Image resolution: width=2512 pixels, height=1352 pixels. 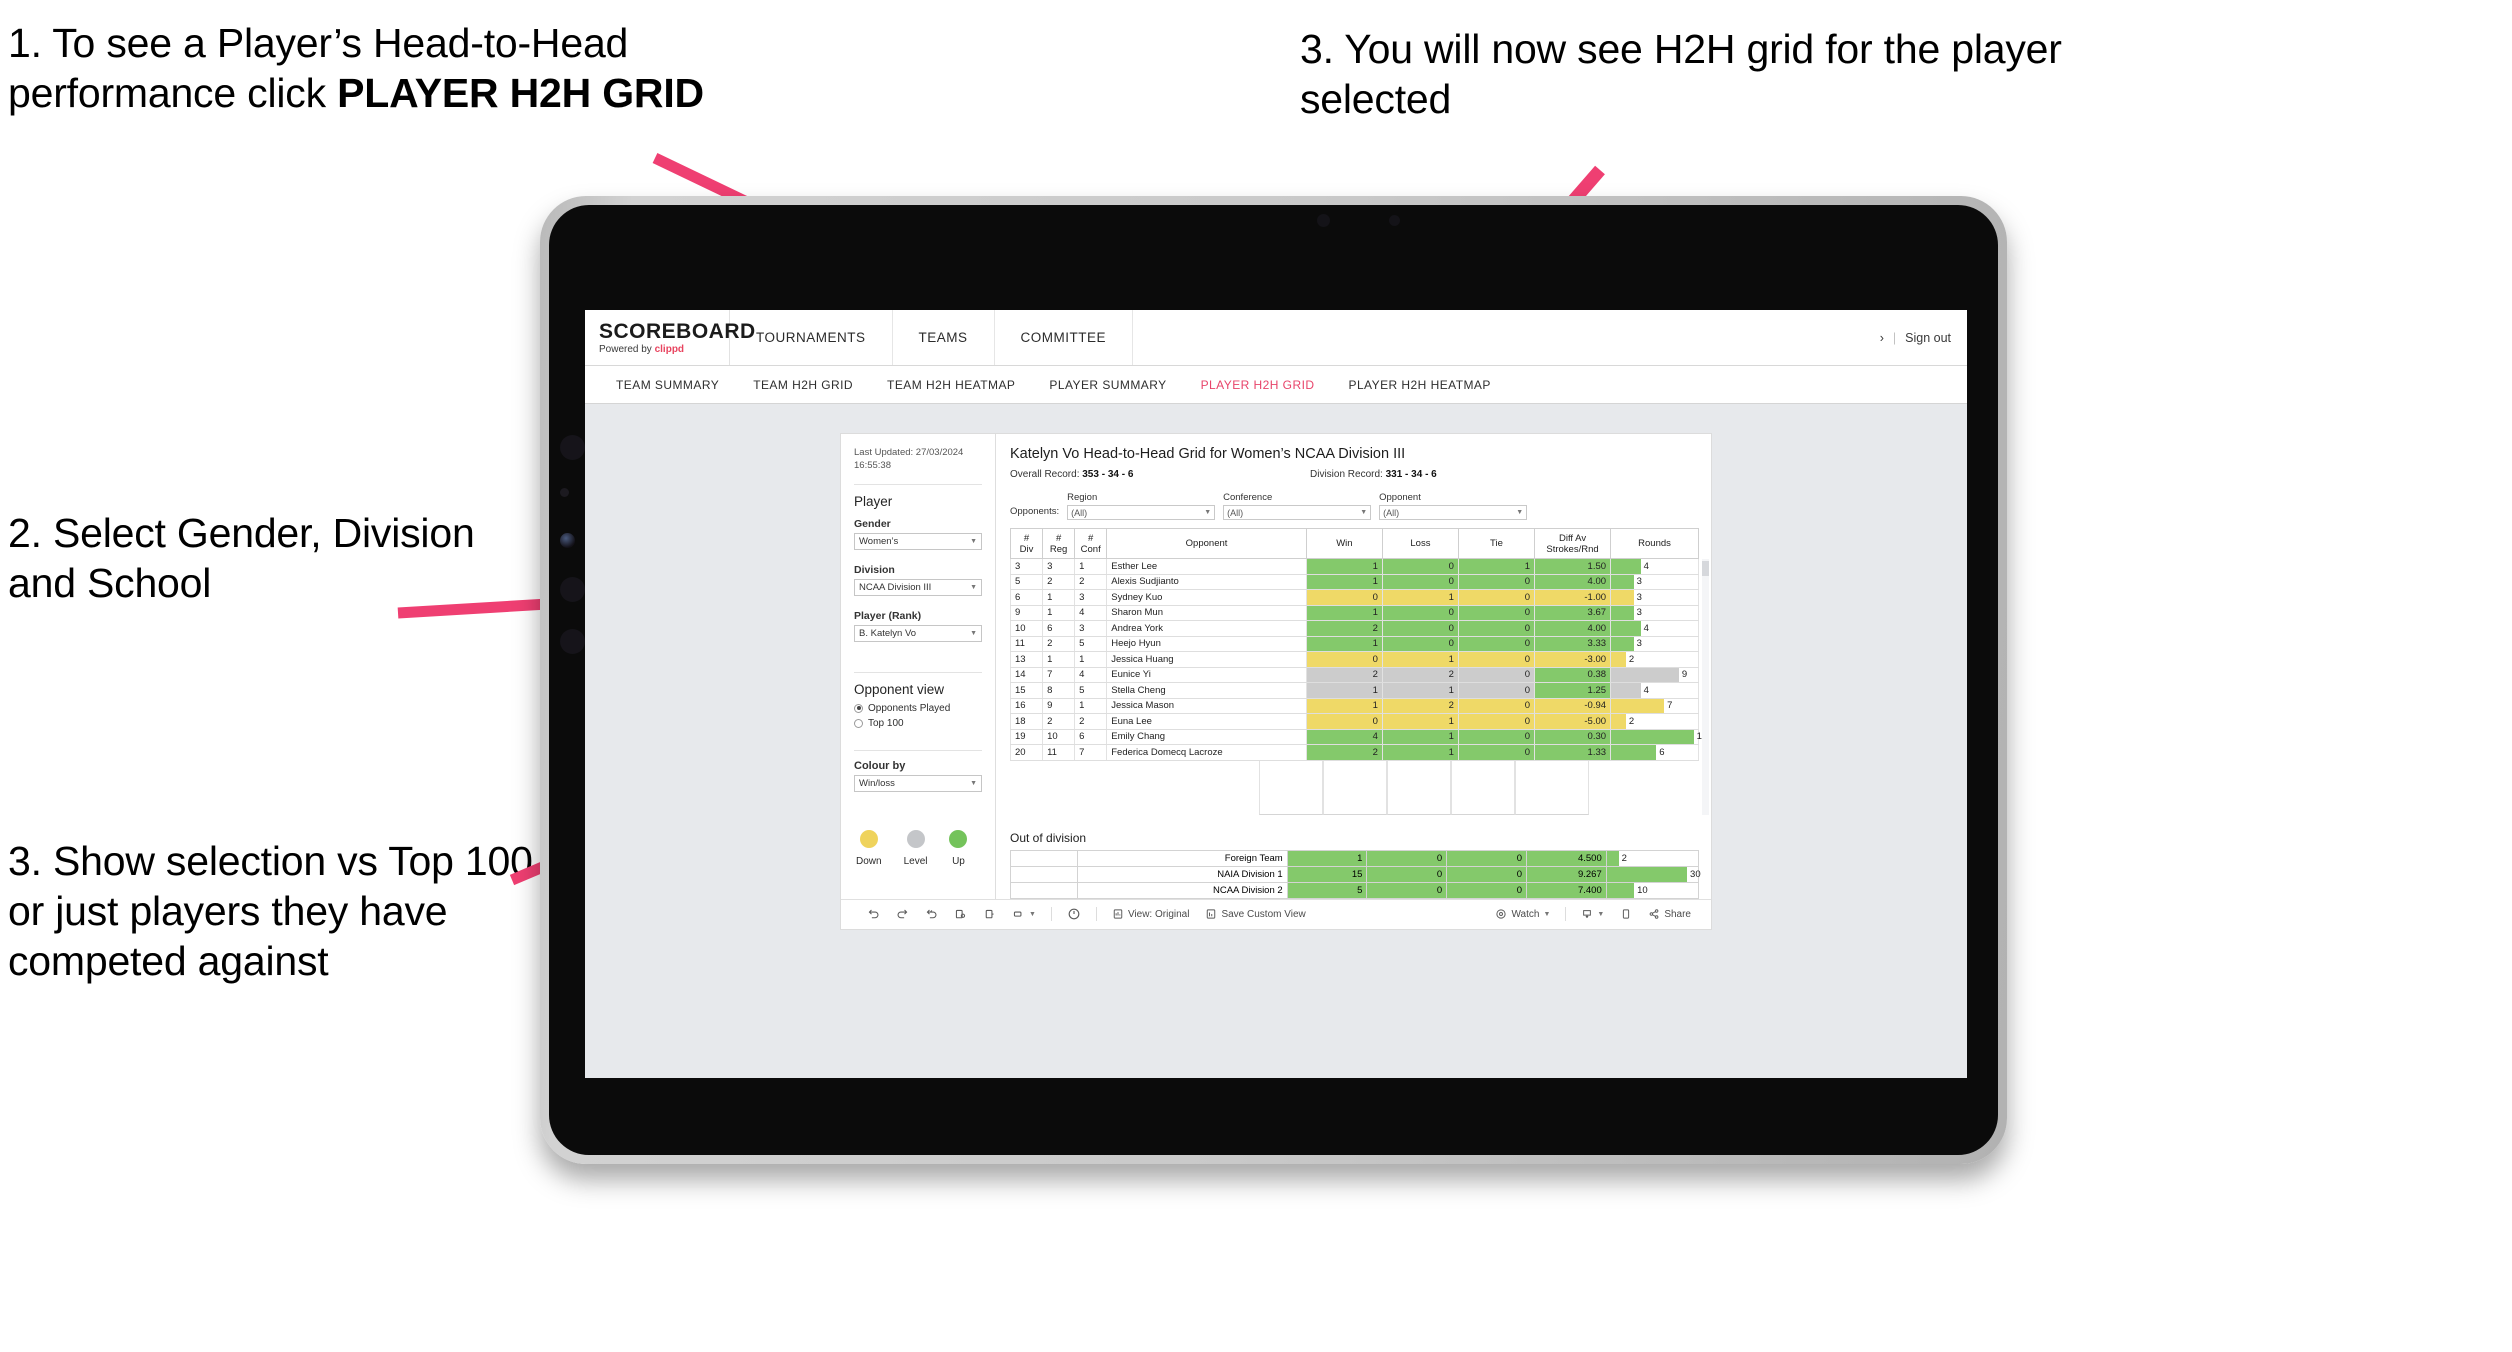 What do you see at coordinates (1354, 721) in the screenshot?
I see `table-row: 18 2 2 Euna Lee 0 1 0 -5.00 2` at bounding box center [1354, 721].